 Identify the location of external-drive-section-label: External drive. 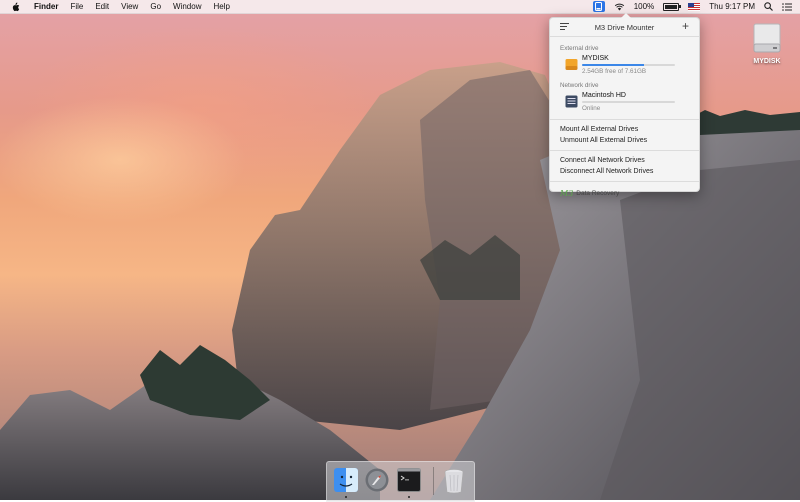
(579, 48).